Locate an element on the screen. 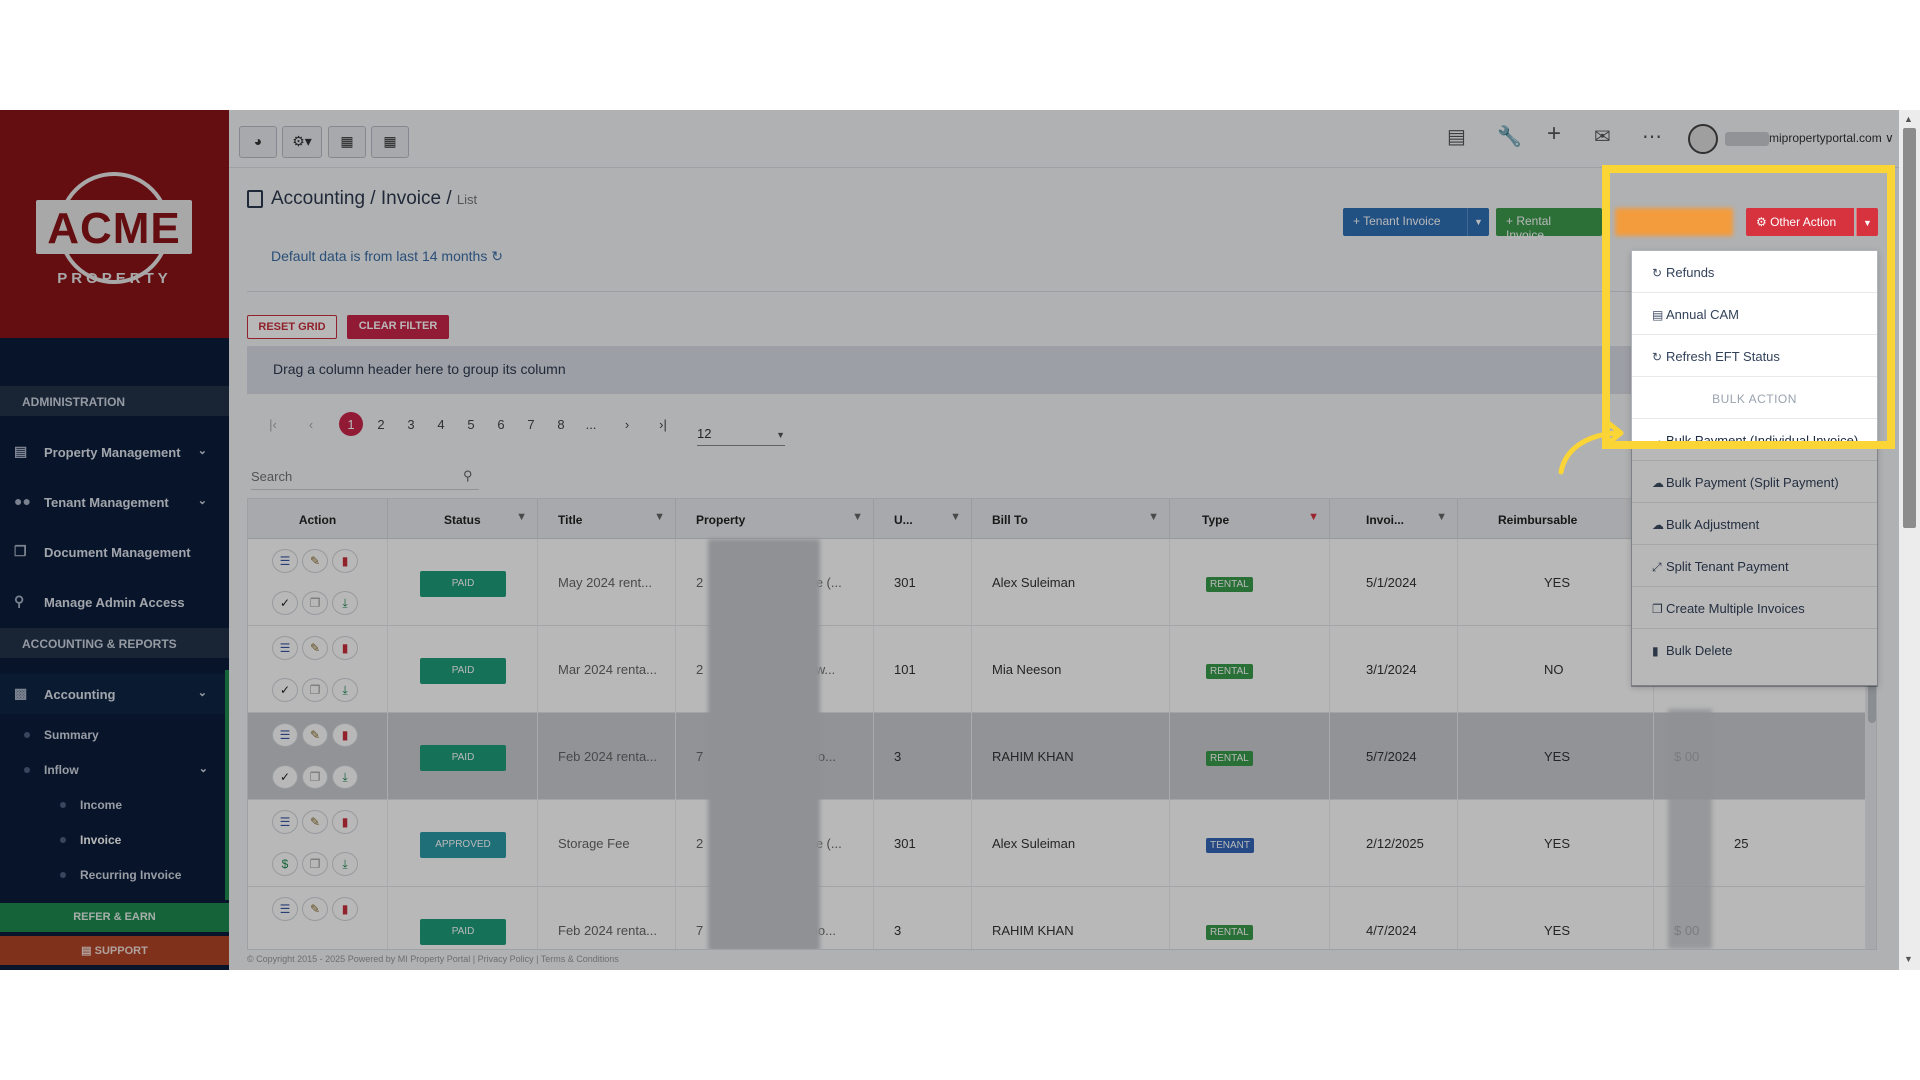  dropdown-dim is located at coordinates (1754, 568).